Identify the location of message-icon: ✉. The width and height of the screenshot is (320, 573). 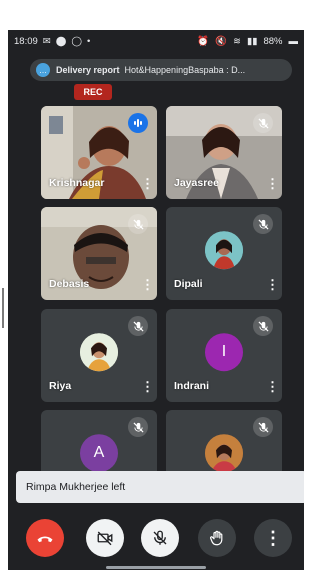
(46, 41).